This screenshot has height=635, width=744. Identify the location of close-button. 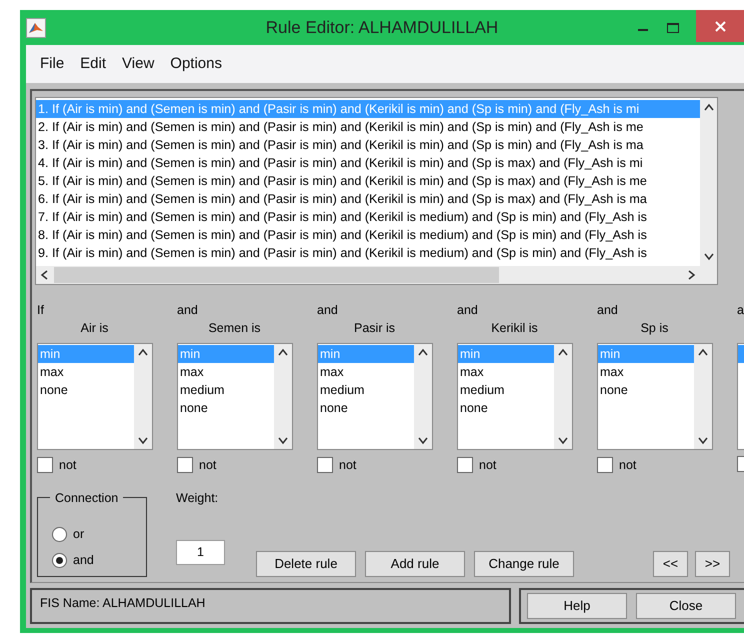
(720, 26).